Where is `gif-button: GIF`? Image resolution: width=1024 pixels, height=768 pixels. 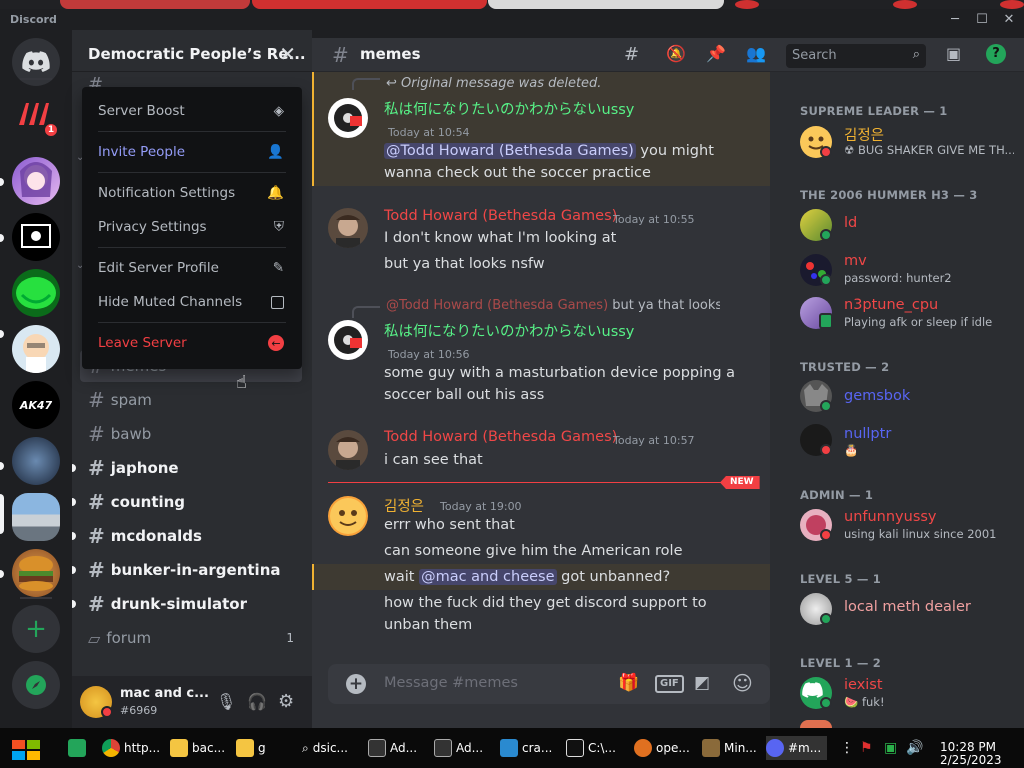 gif-button: GIF is located at coordinates (669, 684).